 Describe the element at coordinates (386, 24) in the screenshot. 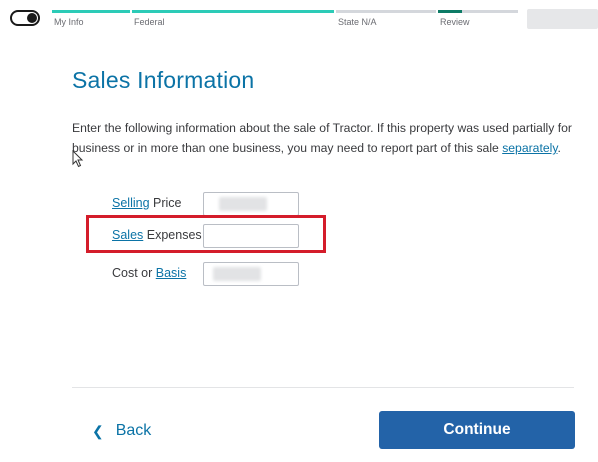

I see `progress-step-state: State N/A` at that location.